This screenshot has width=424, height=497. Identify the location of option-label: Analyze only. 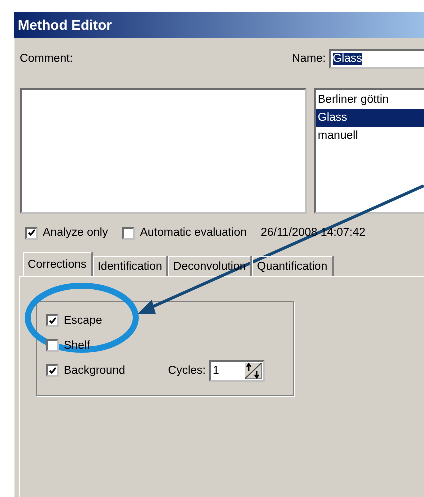
(75, 233).